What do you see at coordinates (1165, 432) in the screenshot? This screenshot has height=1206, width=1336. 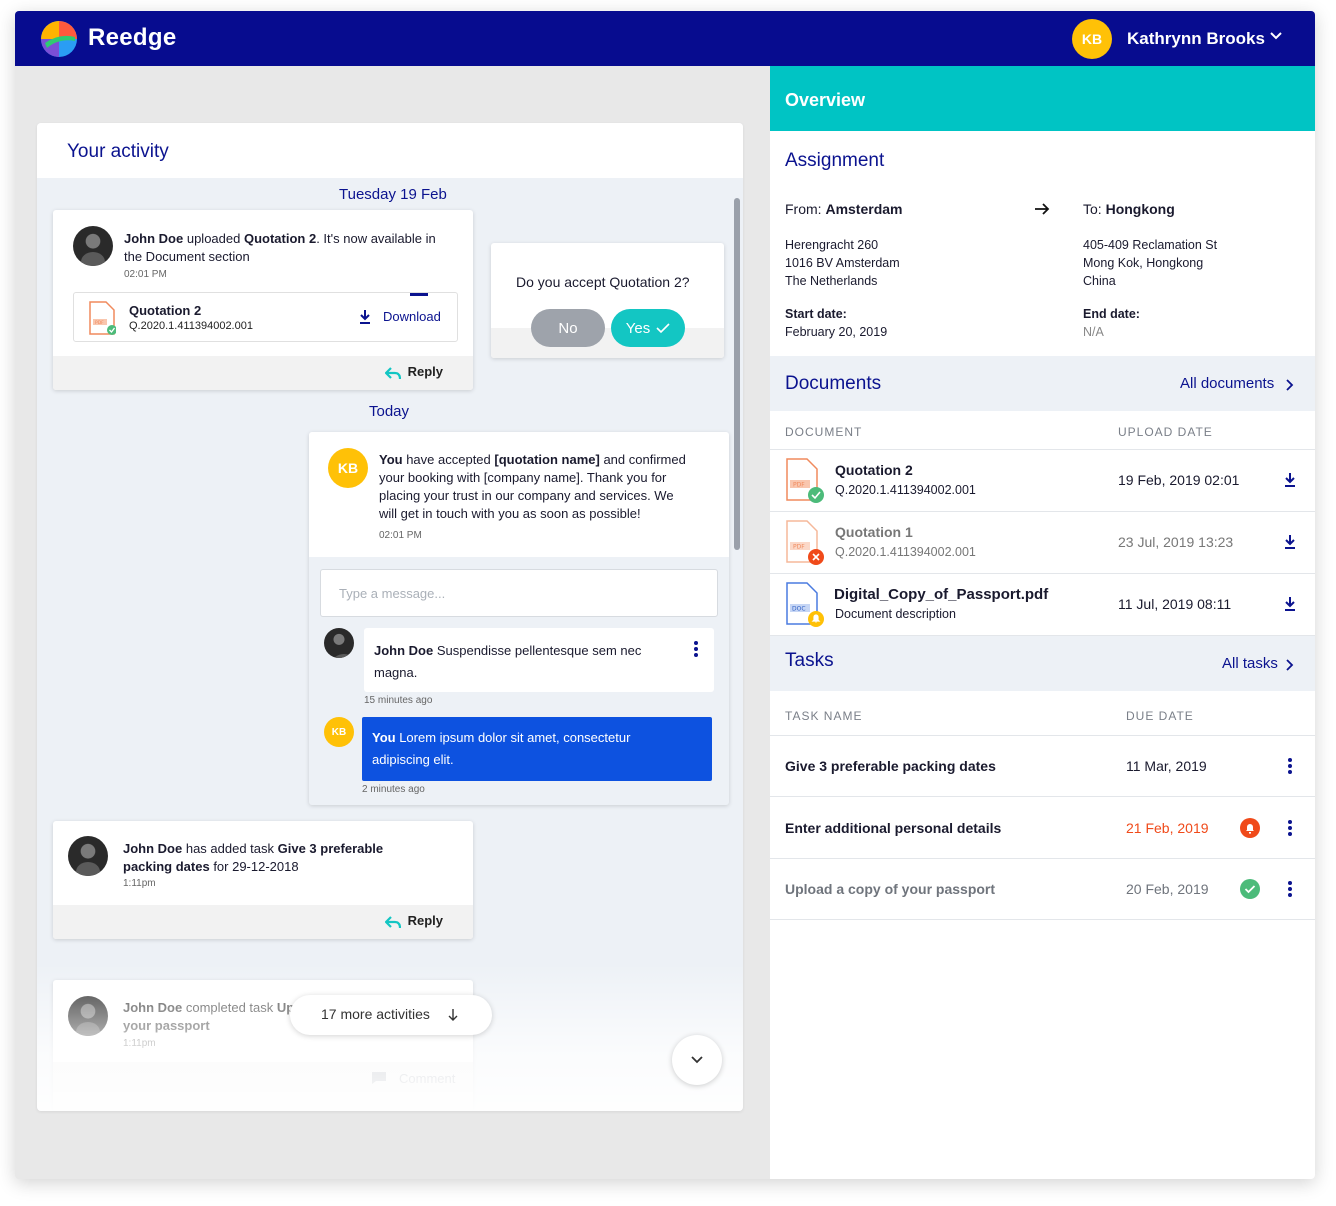 I see `column-upload-date: UPLOAD DATE` at bounding box center [1165, 432].